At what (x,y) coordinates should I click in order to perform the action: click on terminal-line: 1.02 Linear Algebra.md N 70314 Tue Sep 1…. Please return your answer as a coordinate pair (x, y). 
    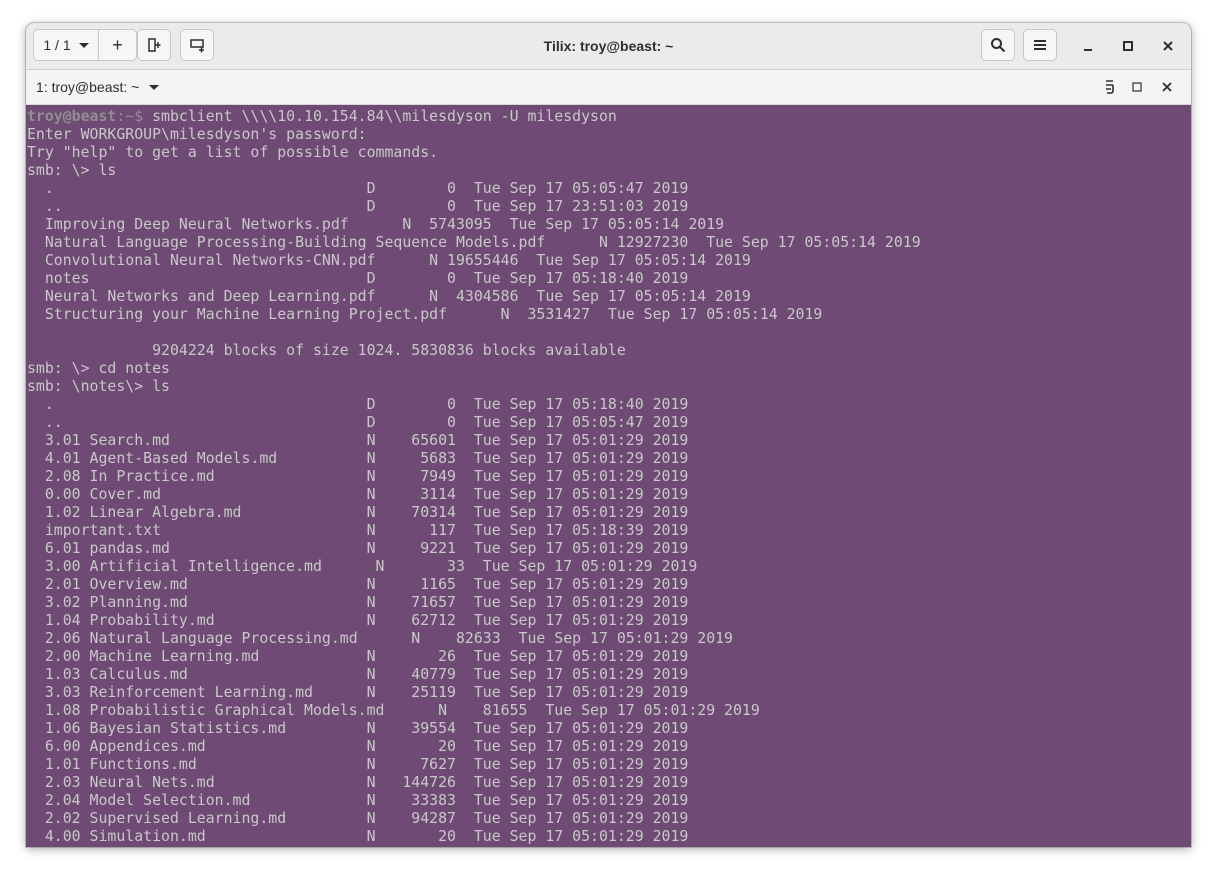
    Looking at the image, I should click on (358, 512).